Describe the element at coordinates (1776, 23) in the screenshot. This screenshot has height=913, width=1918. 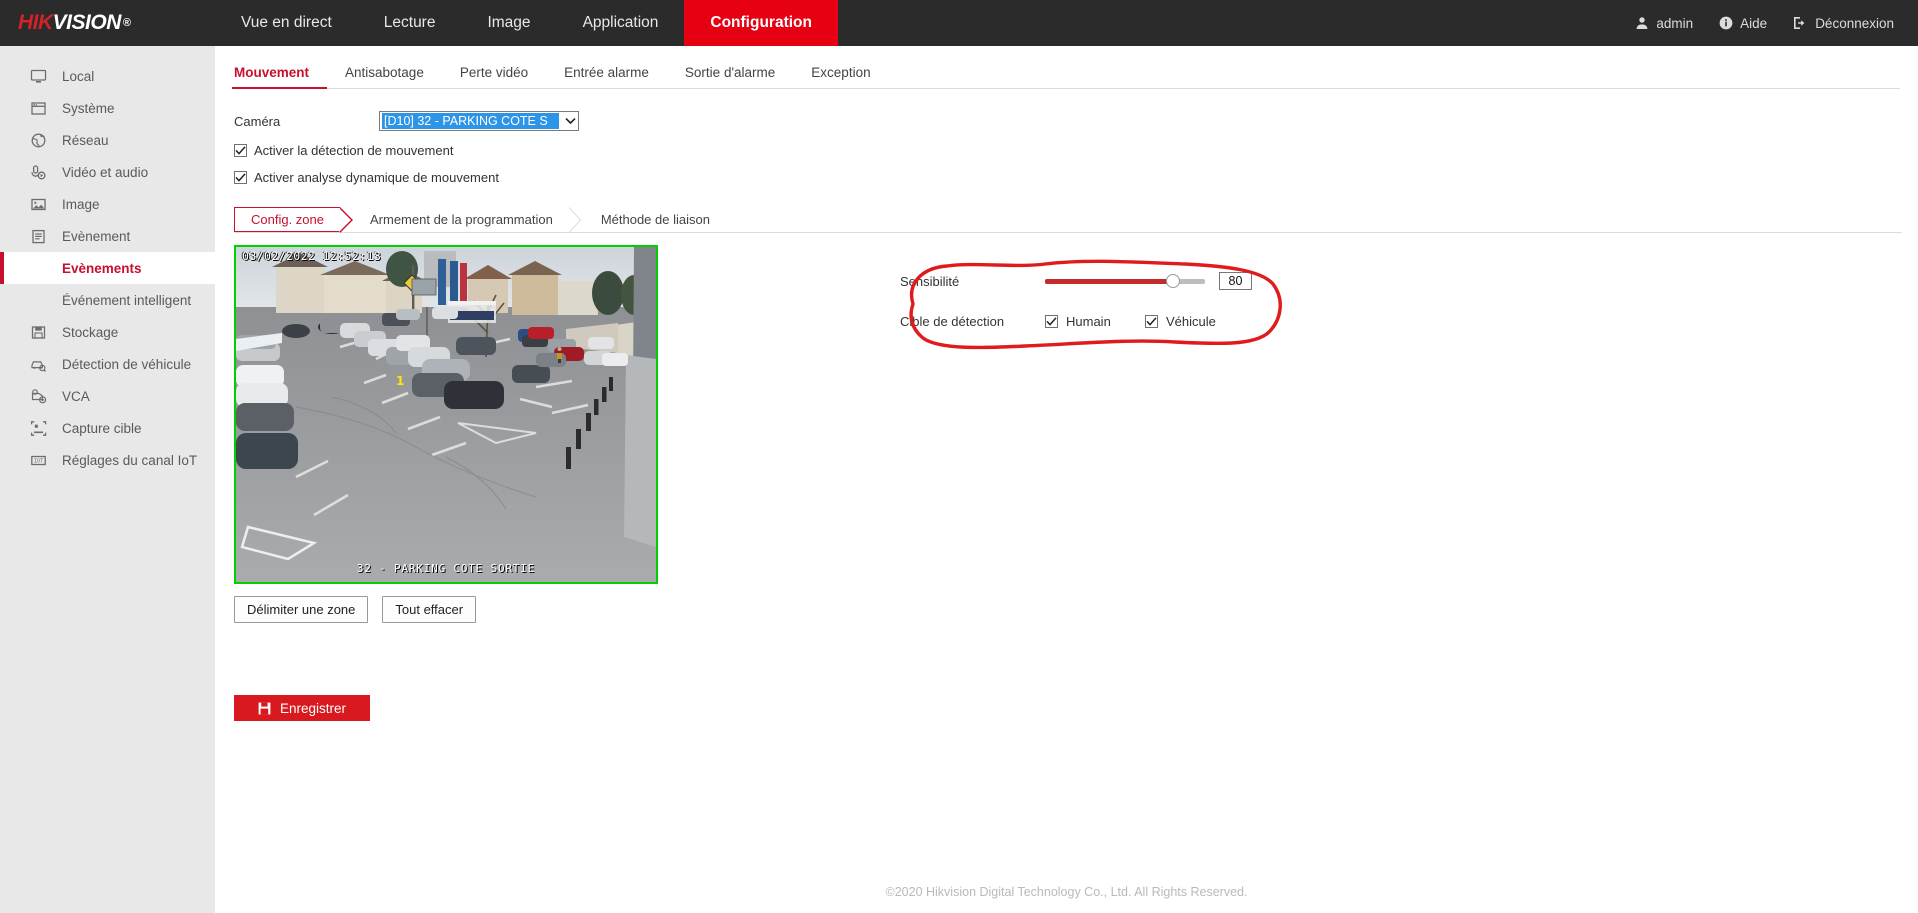
I see `top-right-actions: admin Aide Déconnexion` at that location.